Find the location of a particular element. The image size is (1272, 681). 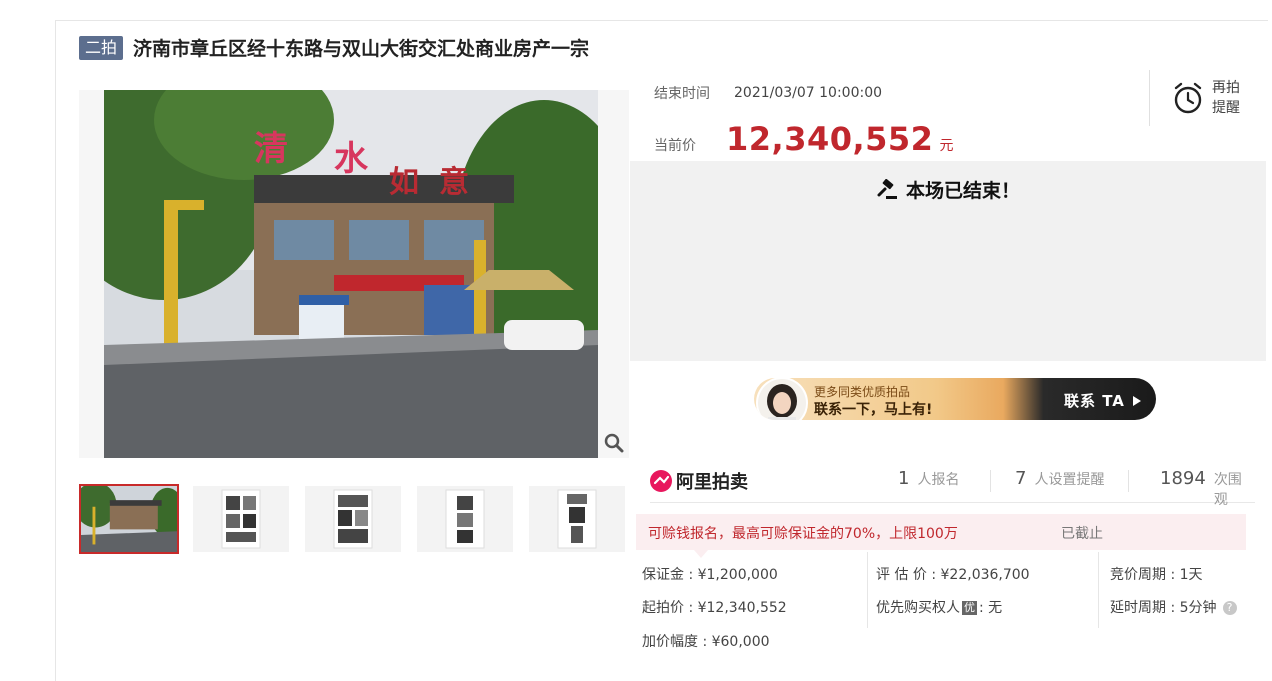

current-price-row: 当前价 12,340,552 元 is located at coordinates (803, 139).